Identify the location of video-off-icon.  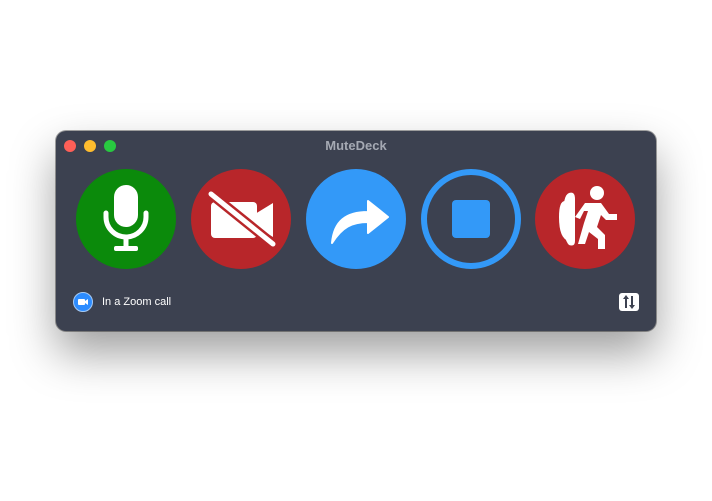
(242, 219).